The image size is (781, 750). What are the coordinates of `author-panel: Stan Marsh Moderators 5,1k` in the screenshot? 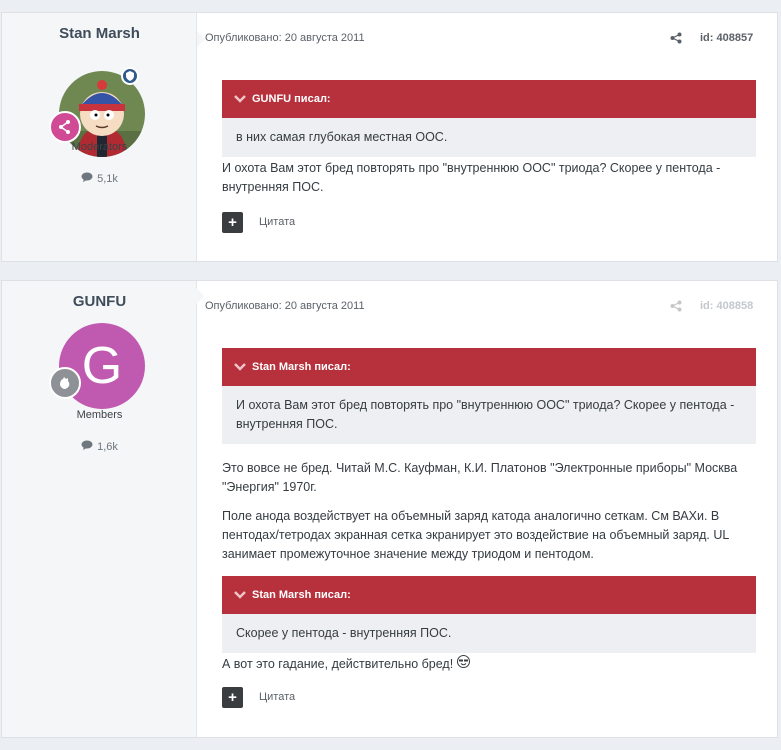 It's located at (103, 137).